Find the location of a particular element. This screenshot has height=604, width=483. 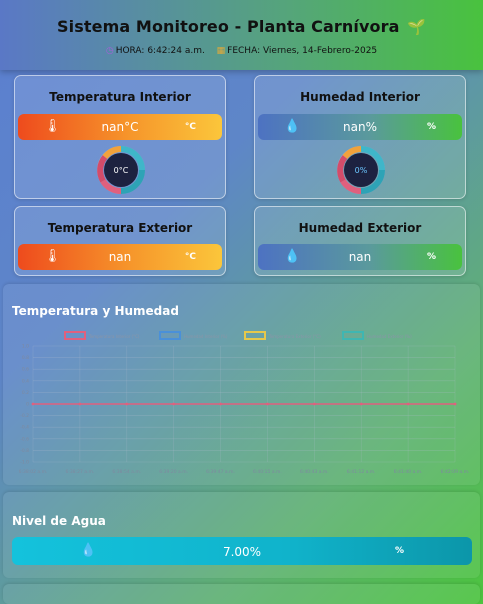

water-section: Nivel de Agua 💧 7.00% % is located at coordinates (241, 535).